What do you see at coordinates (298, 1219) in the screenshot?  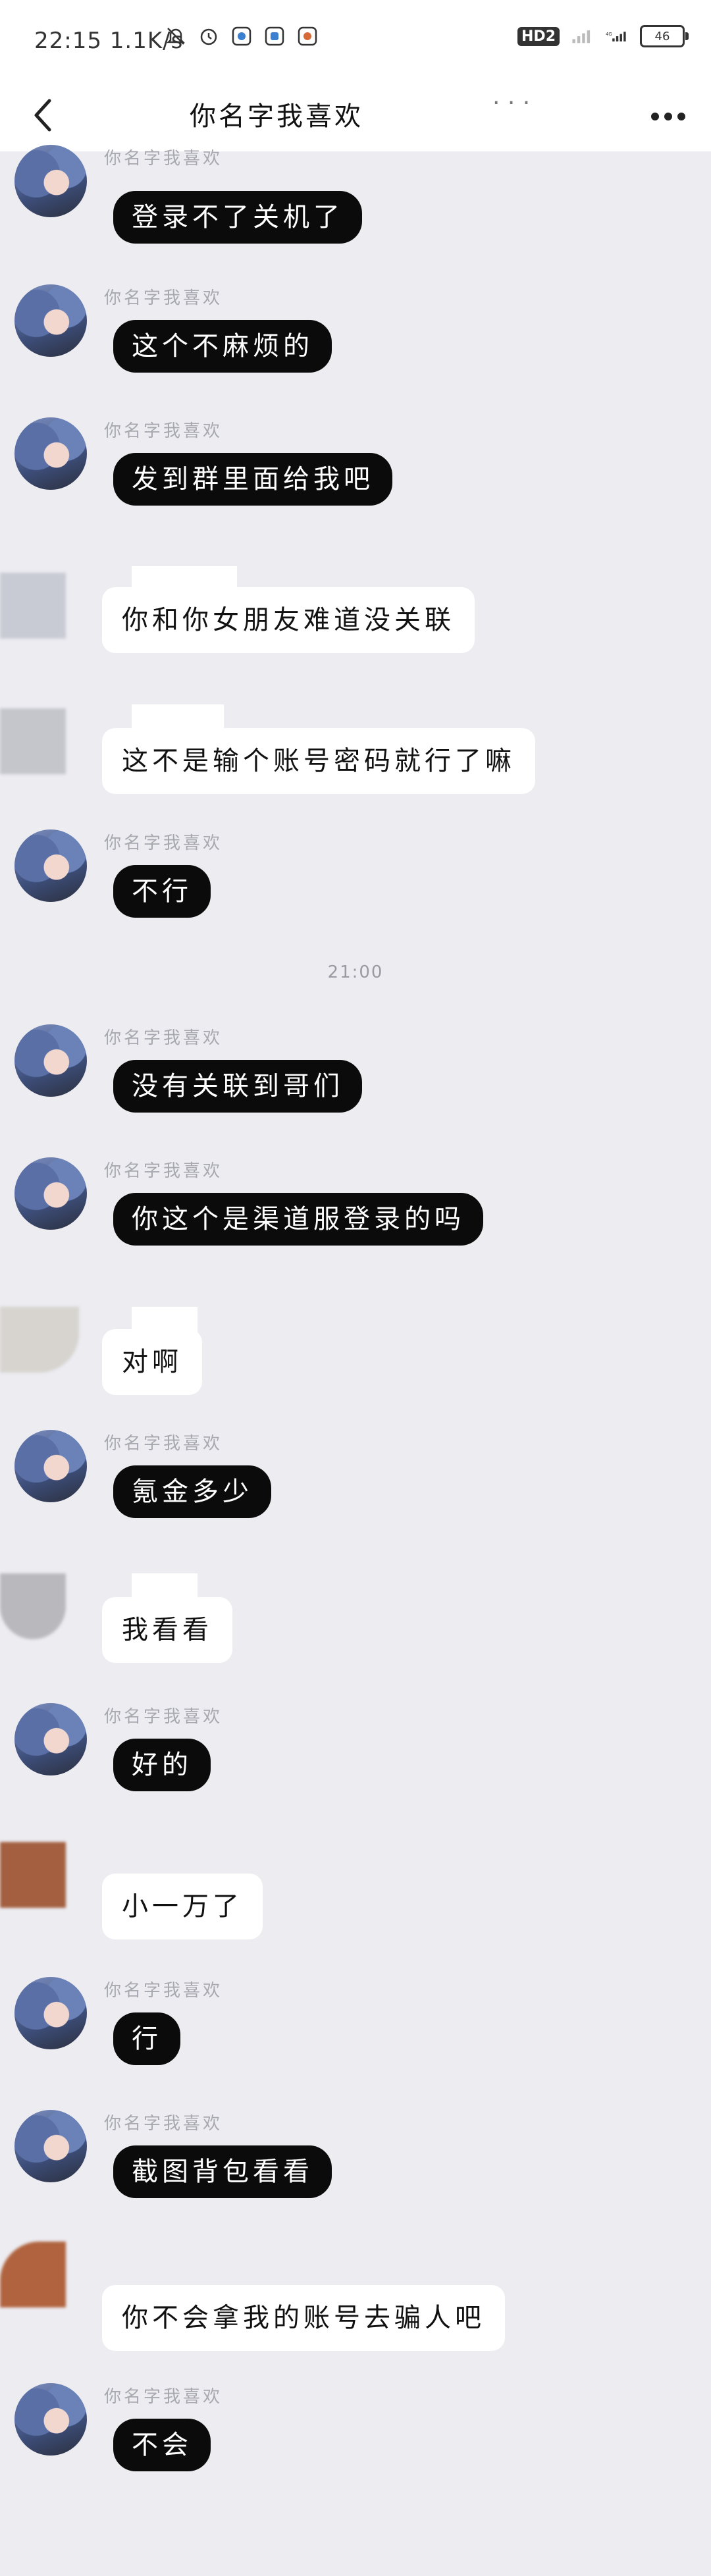 I see `message-bubble: 你这个是渠道服登录的吗` at bounding box center [298, 1219].